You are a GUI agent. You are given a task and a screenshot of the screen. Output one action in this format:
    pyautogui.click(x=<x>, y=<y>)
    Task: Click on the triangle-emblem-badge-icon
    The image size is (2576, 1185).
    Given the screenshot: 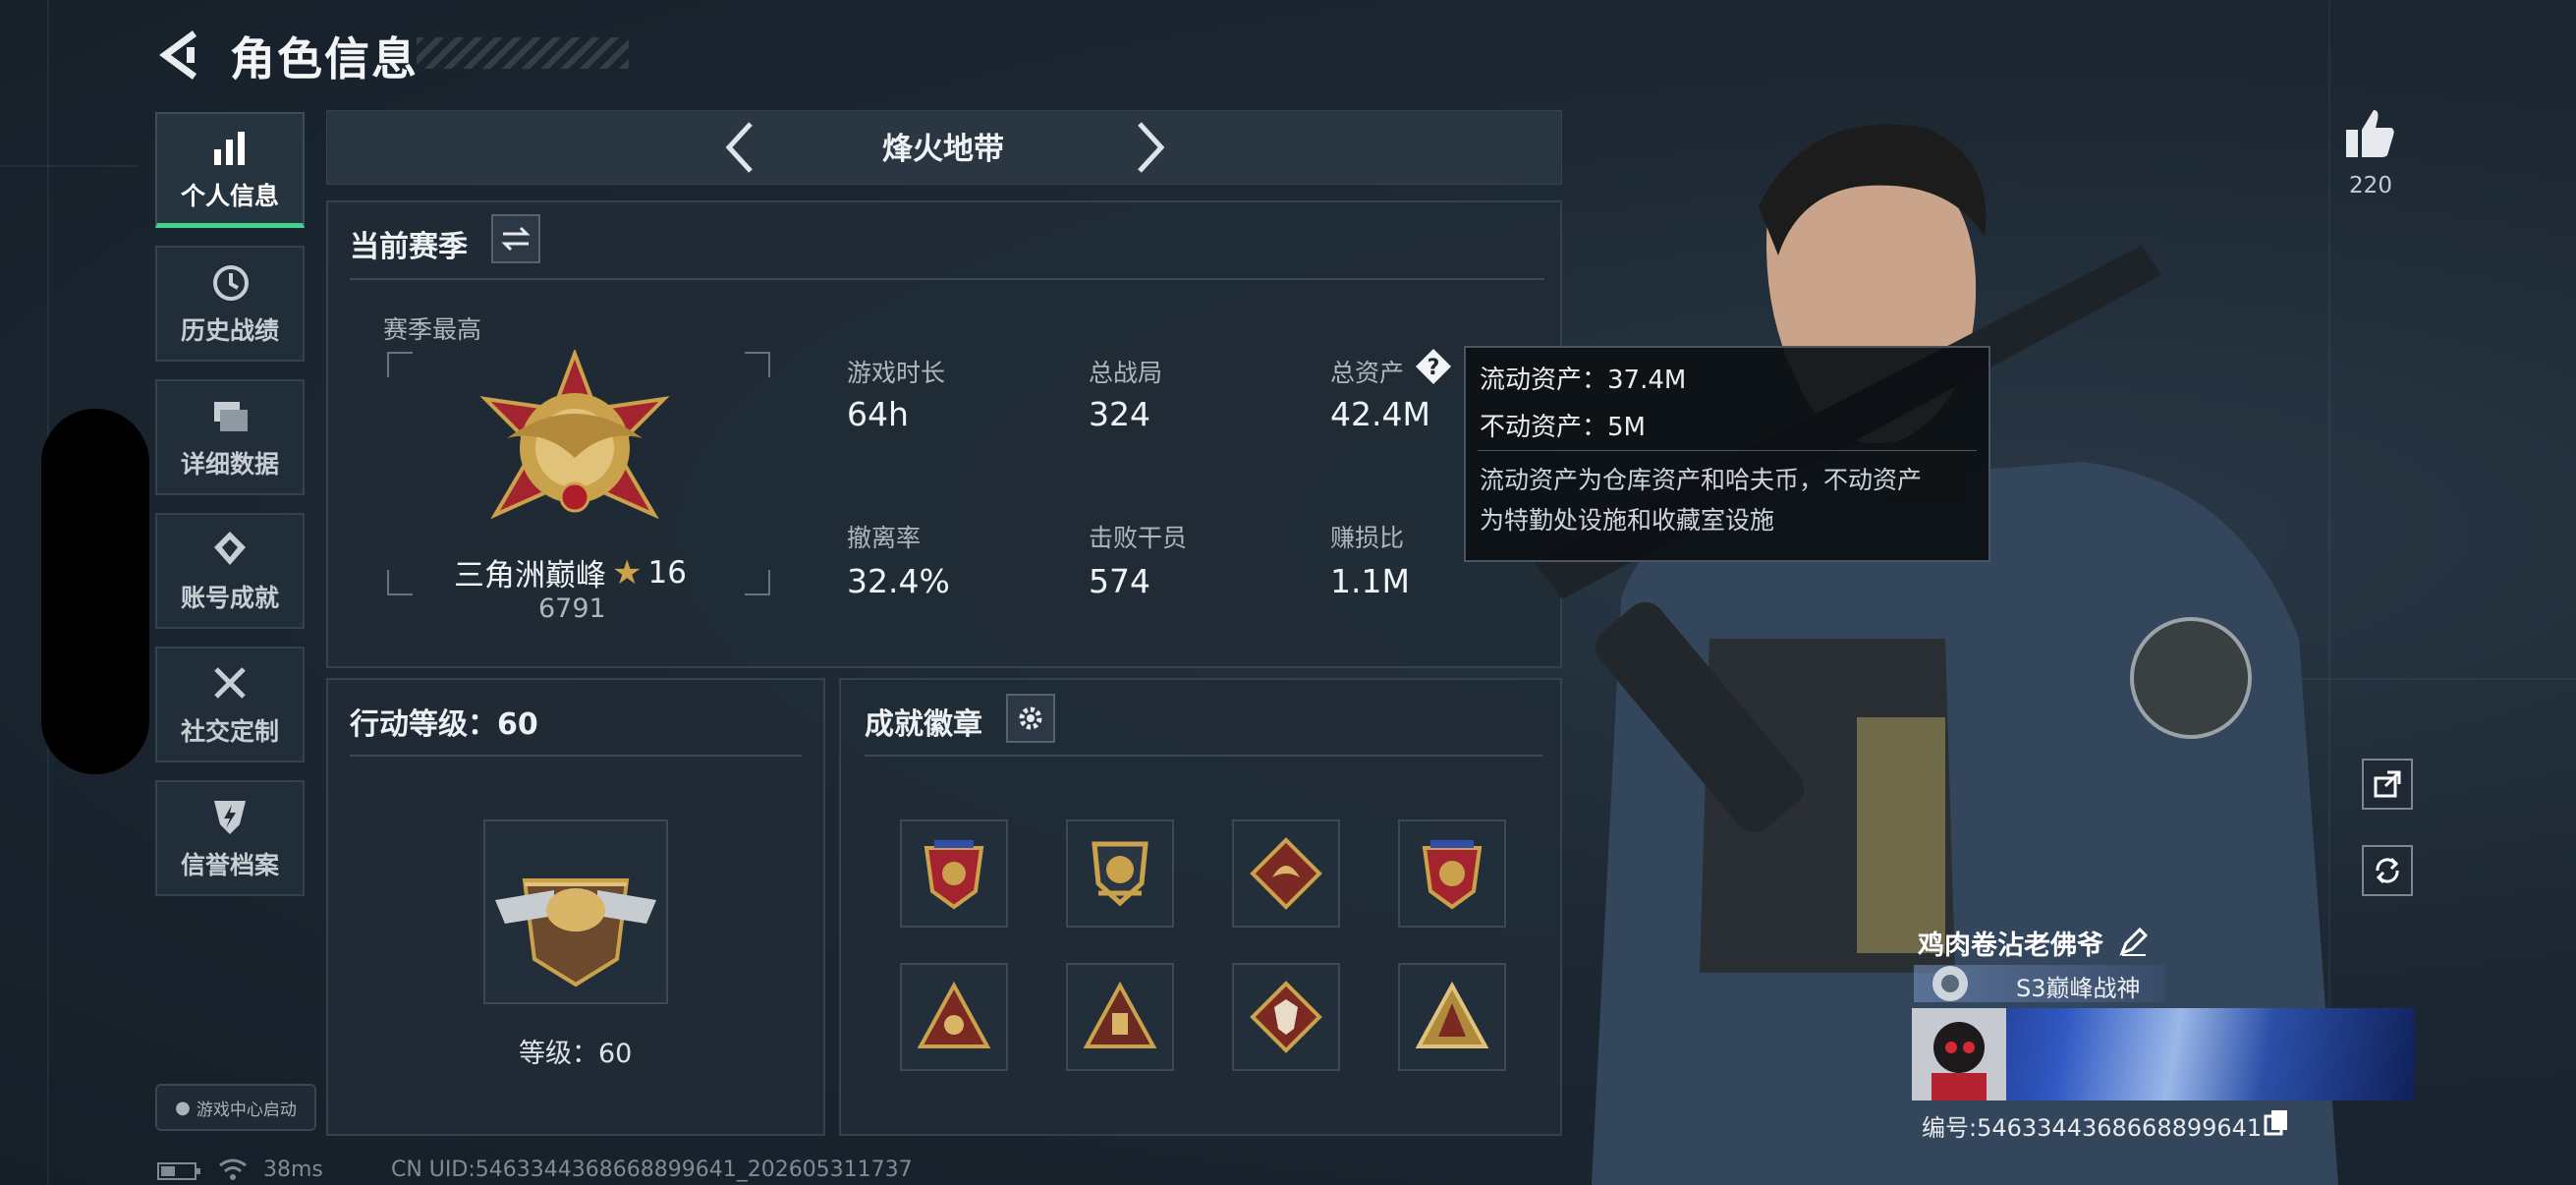 What is the action you would take?
    pyautogui.click(x=1120, y=1014)
    